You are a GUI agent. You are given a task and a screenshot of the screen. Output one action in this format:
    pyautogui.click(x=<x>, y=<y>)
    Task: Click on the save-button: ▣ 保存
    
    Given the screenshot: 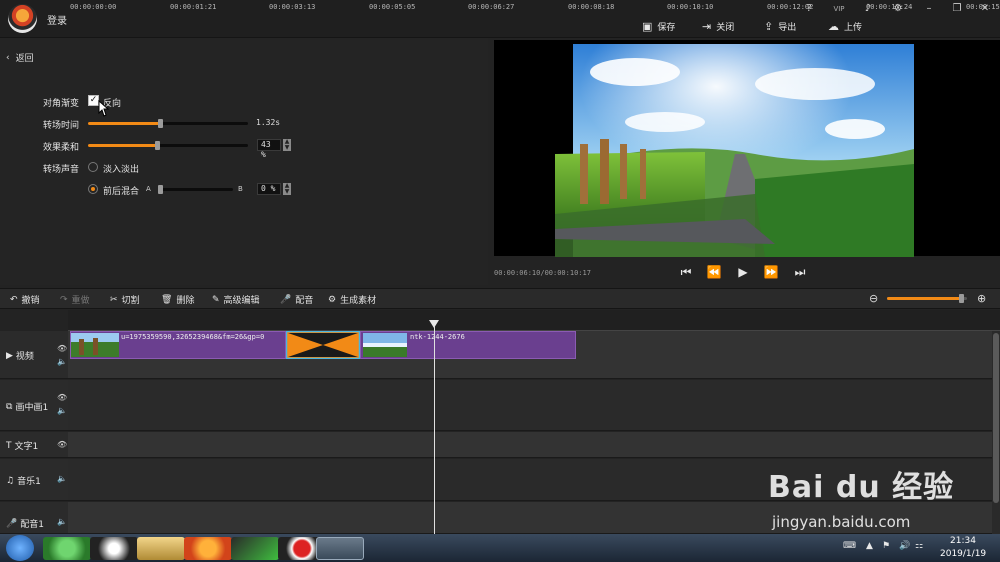 What is the action you would take?
    pyautogui.click(x=658, y=26)
    